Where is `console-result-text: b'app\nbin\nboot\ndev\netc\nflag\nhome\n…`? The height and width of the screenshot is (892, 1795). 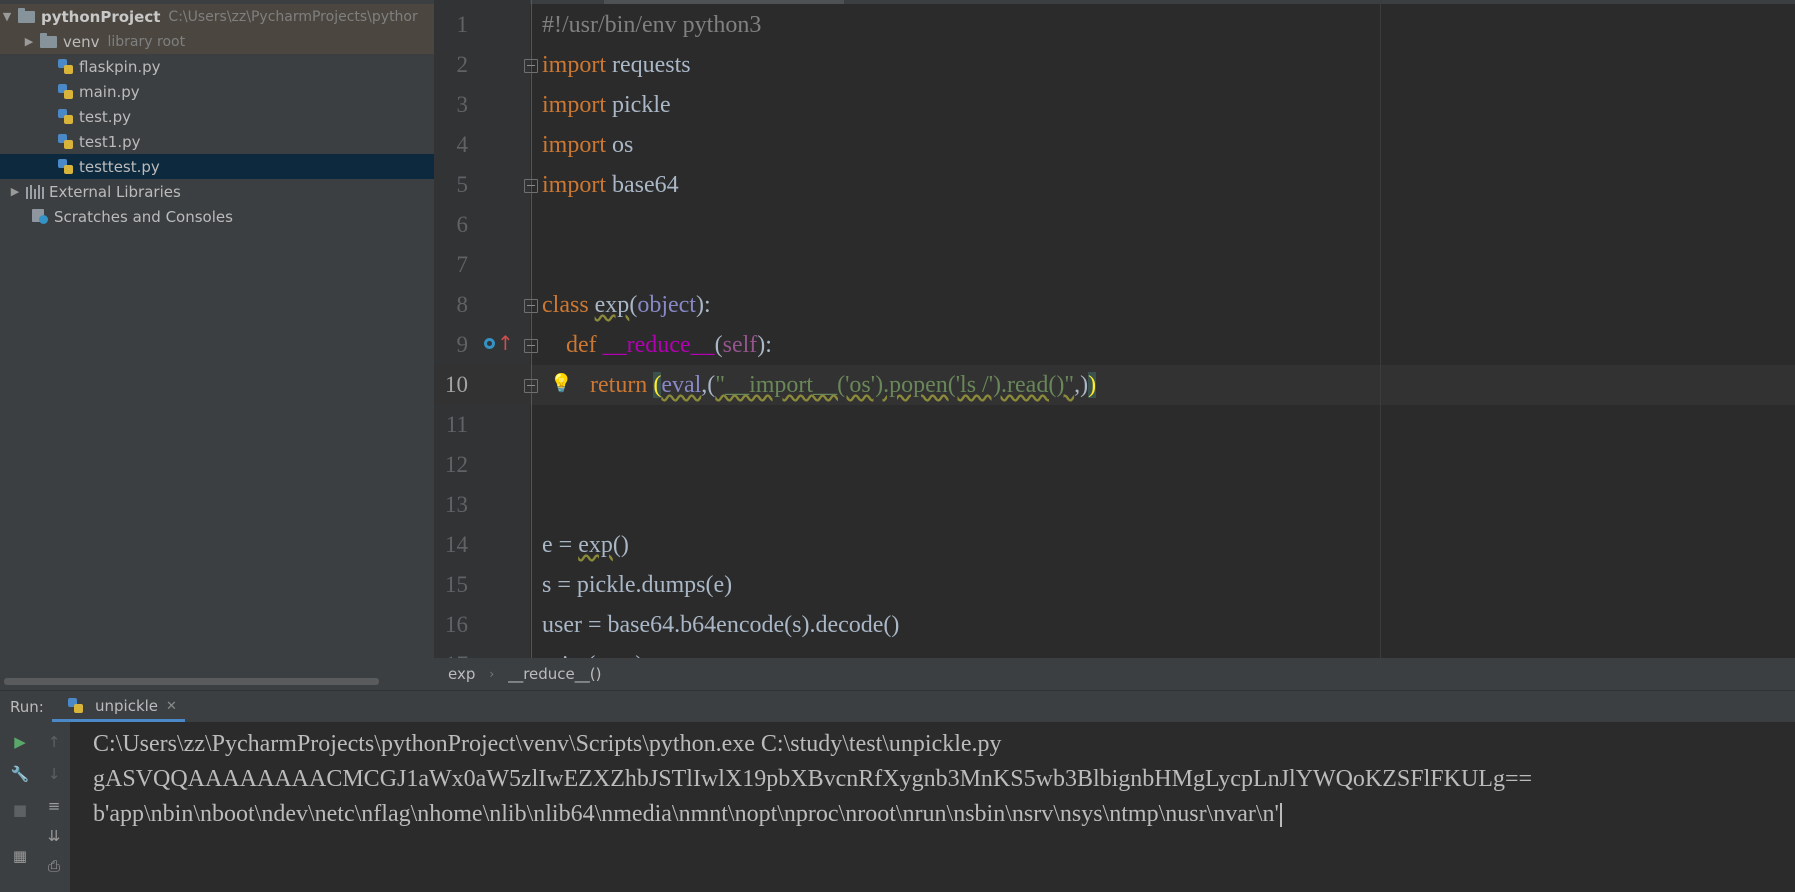
console-result-text: b'app\nbin\nboot\ndev\netc\nflag\nhome\n… is located at coordinates (686, 814).